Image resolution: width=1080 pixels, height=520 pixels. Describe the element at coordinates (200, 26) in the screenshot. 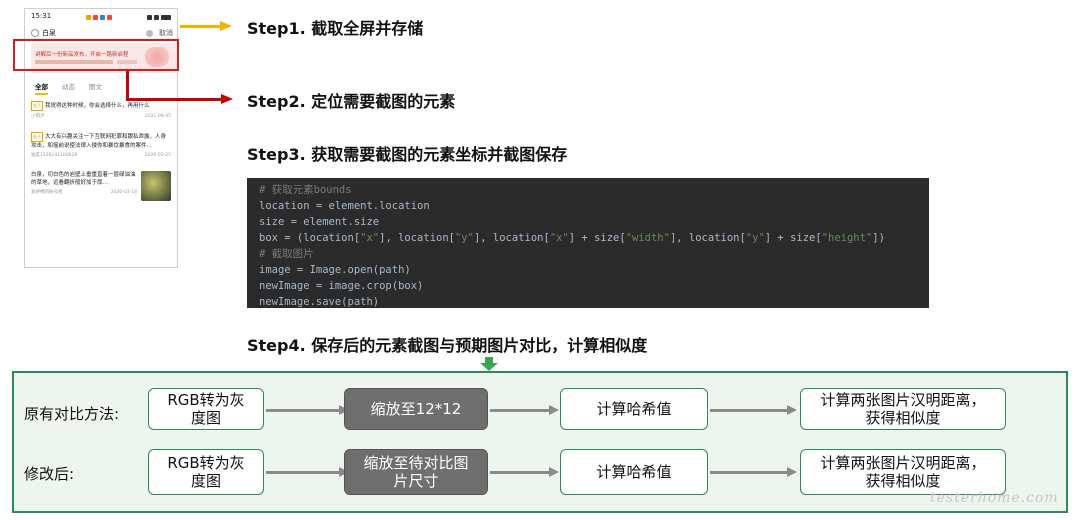

I see `step1-arrow-line` at that location.